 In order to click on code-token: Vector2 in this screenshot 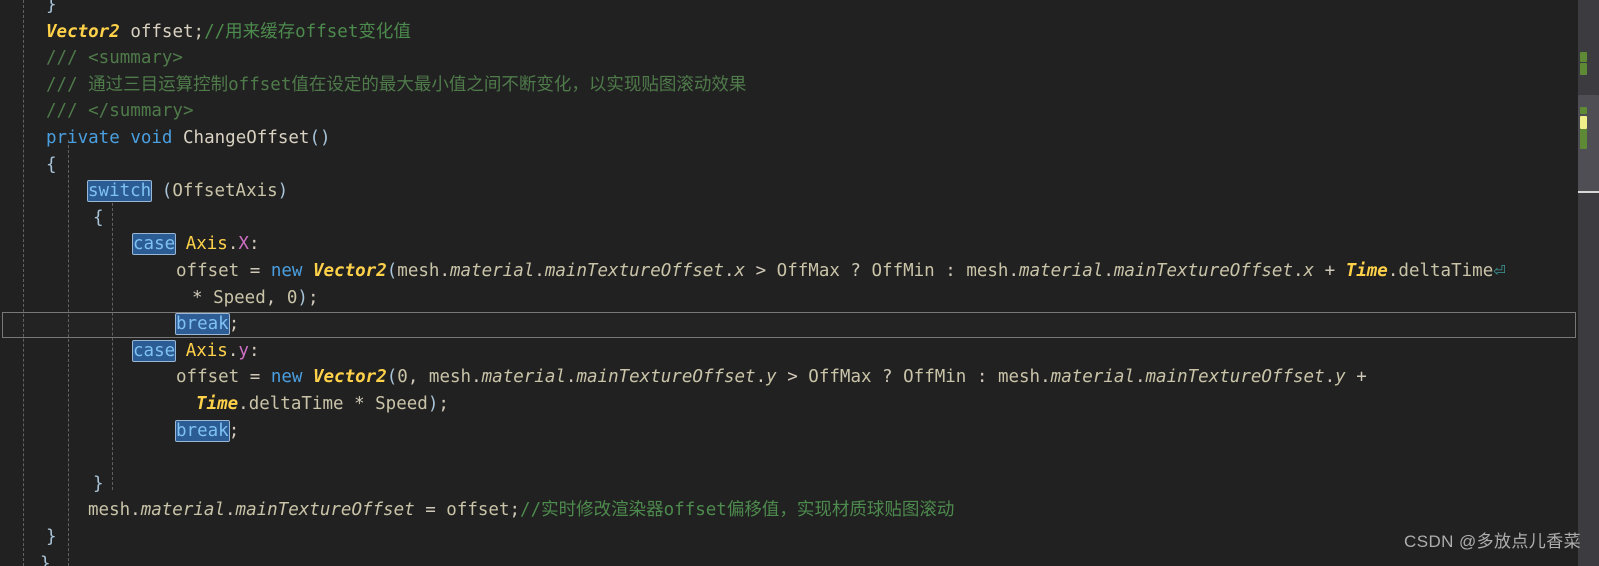, I will do `click(349, 271)`.